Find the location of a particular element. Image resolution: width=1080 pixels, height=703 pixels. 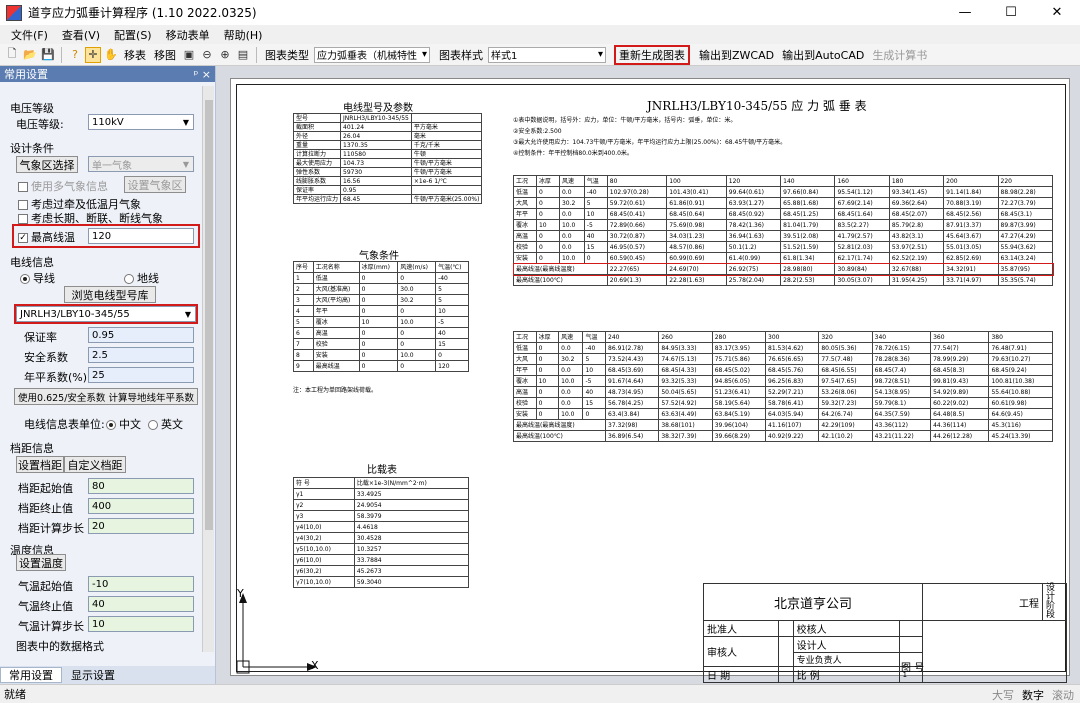

param-cell: 牛顿 is located at coordinates (446, 154).